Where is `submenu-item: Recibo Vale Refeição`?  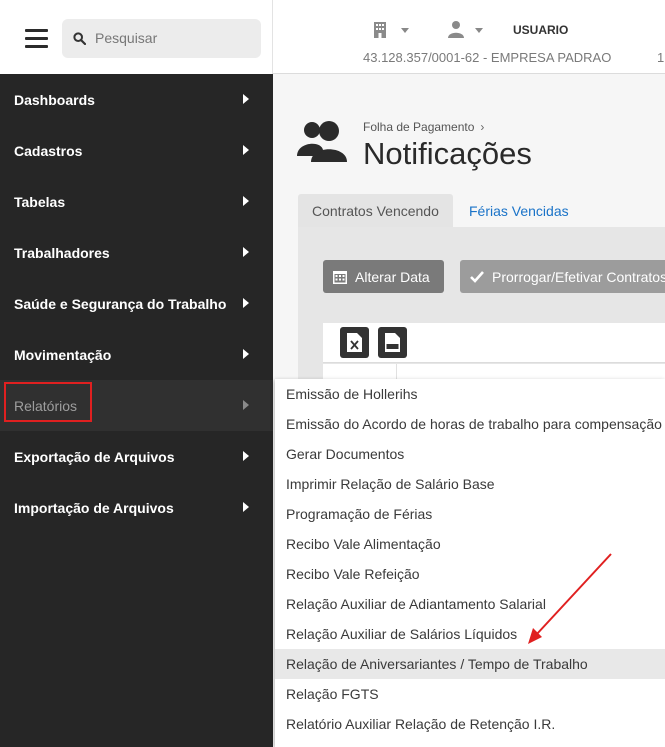 submenu-item: Recibo Vale Refeição is located at coordinates (470, 574).